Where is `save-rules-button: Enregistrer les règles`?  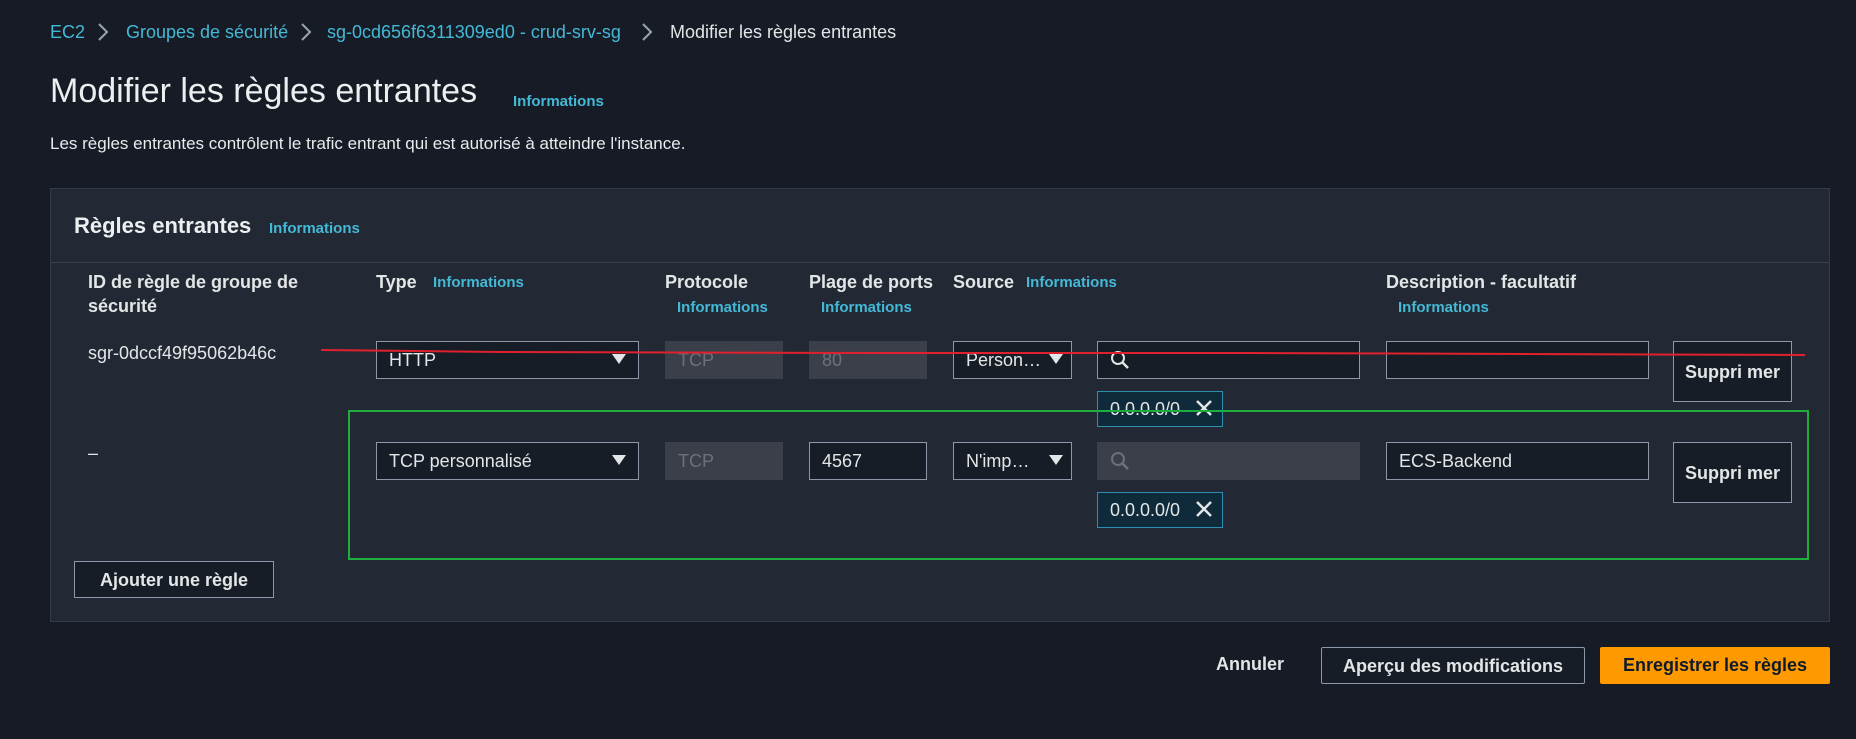 save-rules-button: Enregistrer les règles is located at coordinates (1715, 665).